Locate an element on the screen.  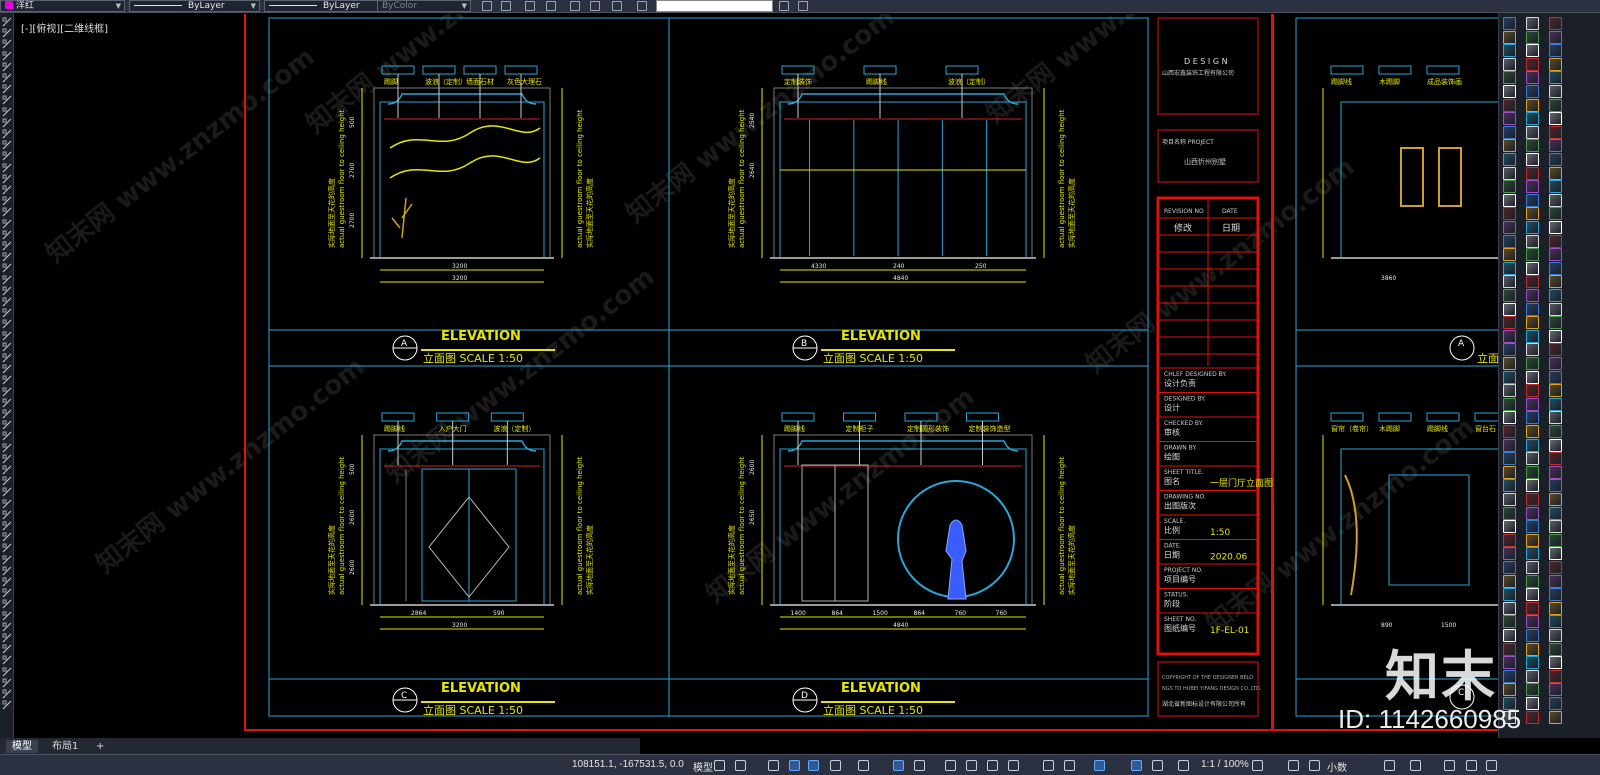
cube-icon is located at coordinates (7, 481).